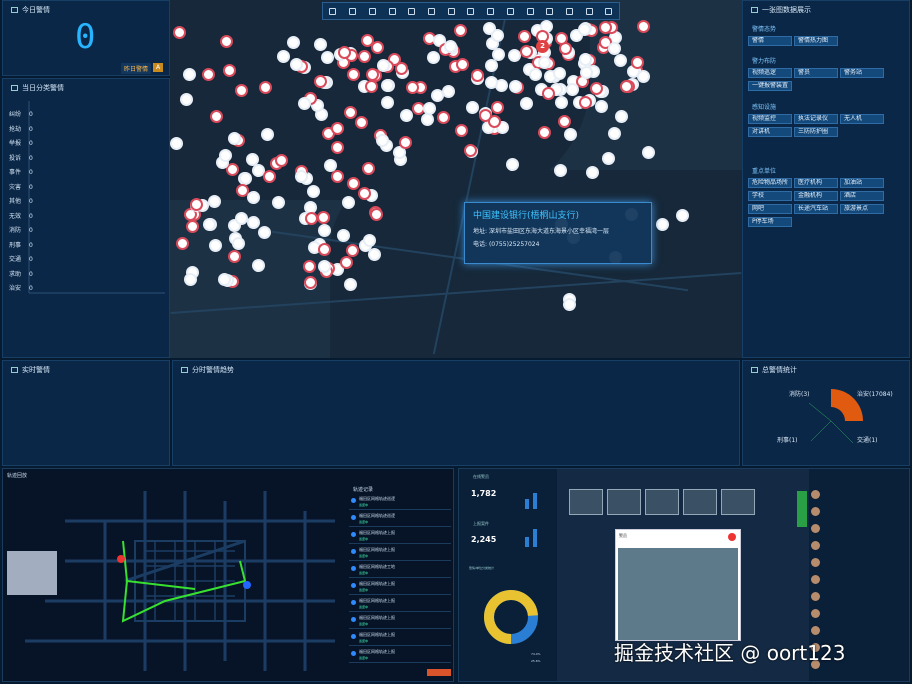  I want to click on rectangle-icon, so click(353, 11).